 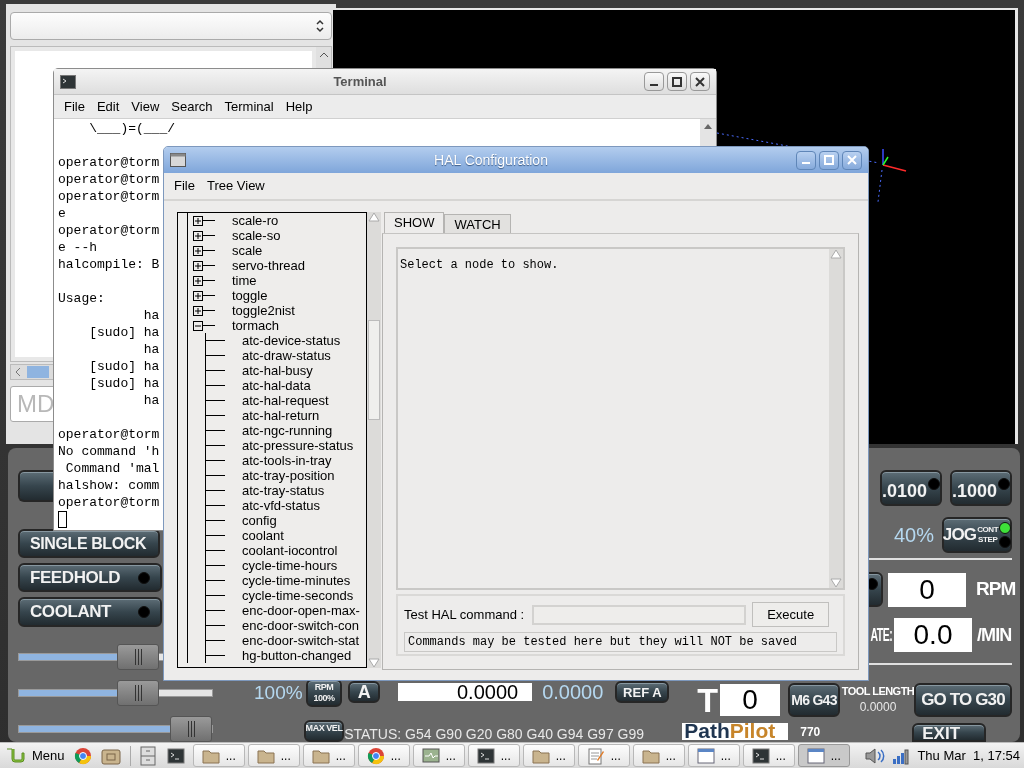 I want to click on axis-value-field: 0.0000, so click(x=465, y=692).